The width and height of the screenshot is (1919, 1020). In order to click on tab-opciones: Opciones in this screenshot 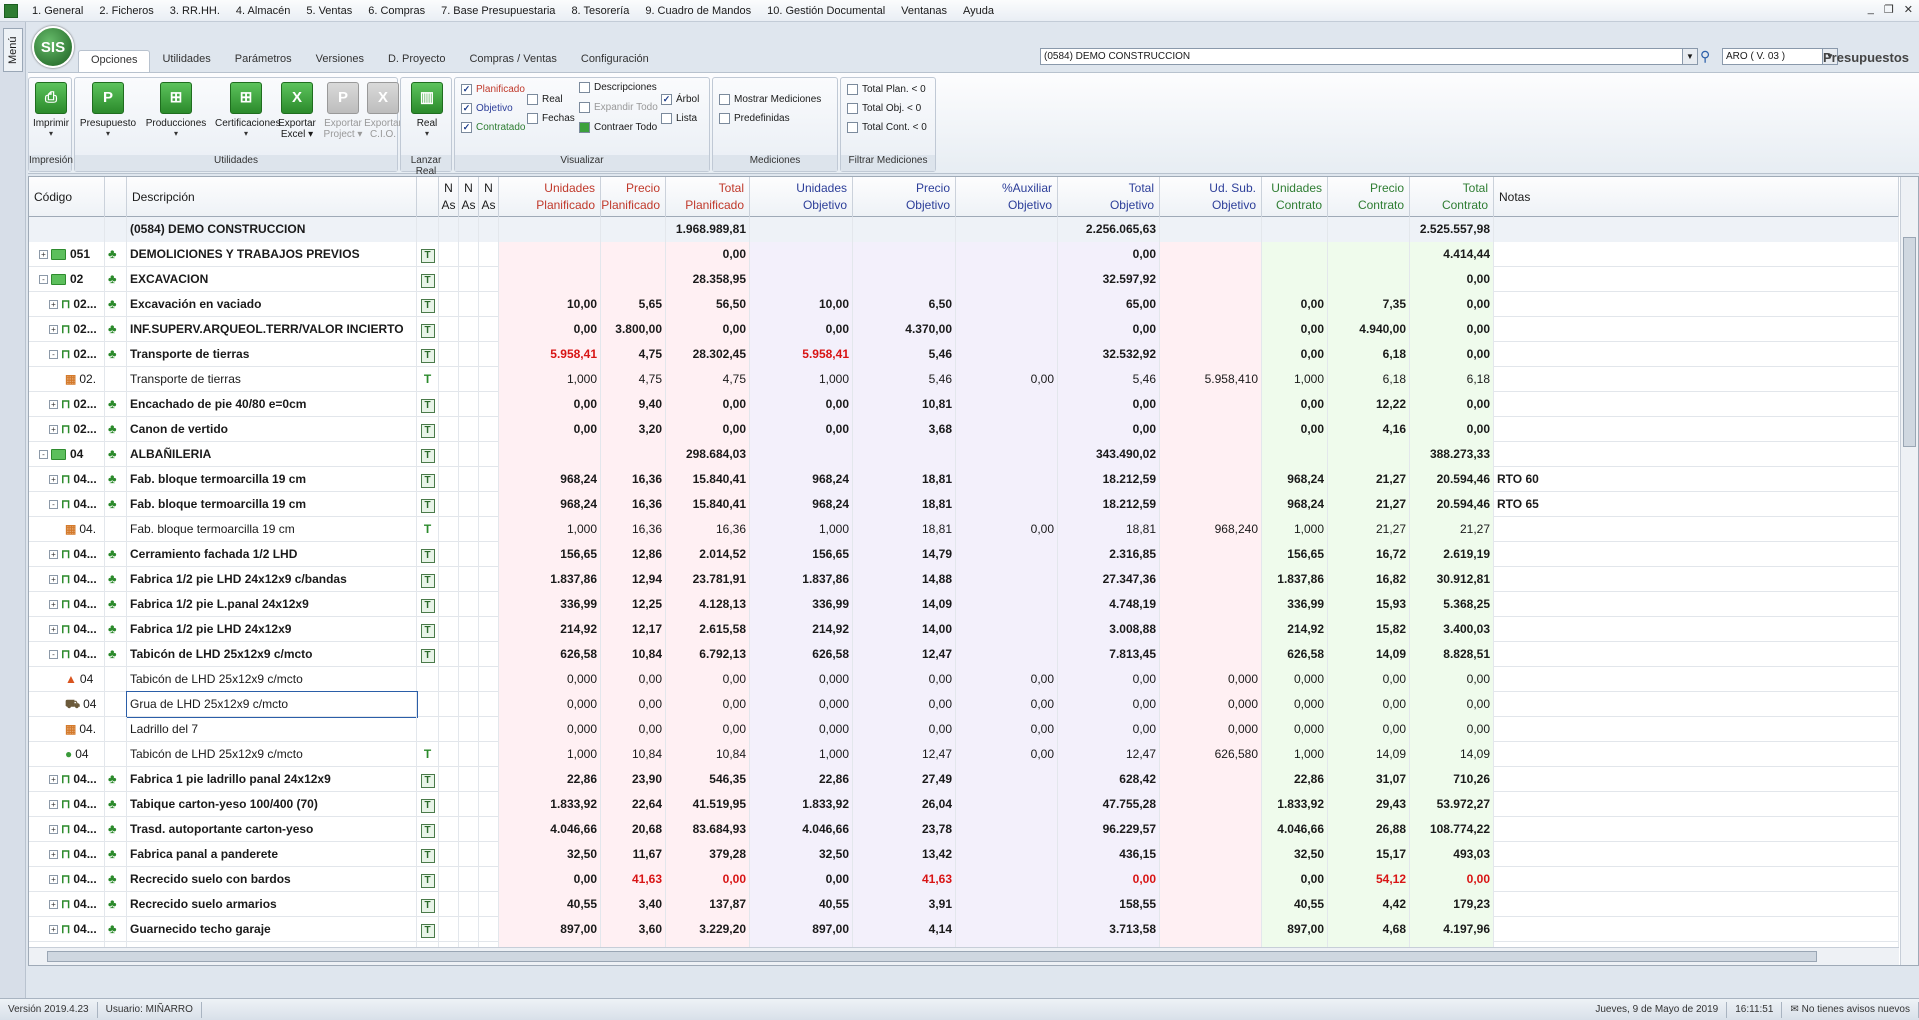, I will do `click(114, 61)`.